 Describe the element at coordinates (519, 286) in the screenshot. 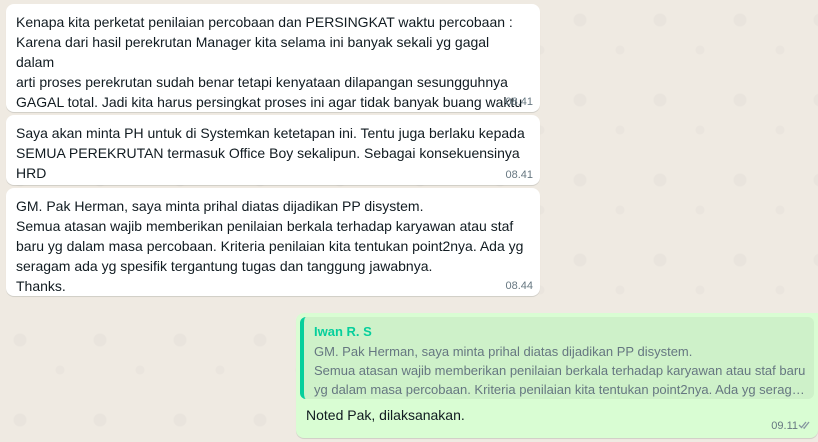

I see `message-timestamp: 08.44` at that location.